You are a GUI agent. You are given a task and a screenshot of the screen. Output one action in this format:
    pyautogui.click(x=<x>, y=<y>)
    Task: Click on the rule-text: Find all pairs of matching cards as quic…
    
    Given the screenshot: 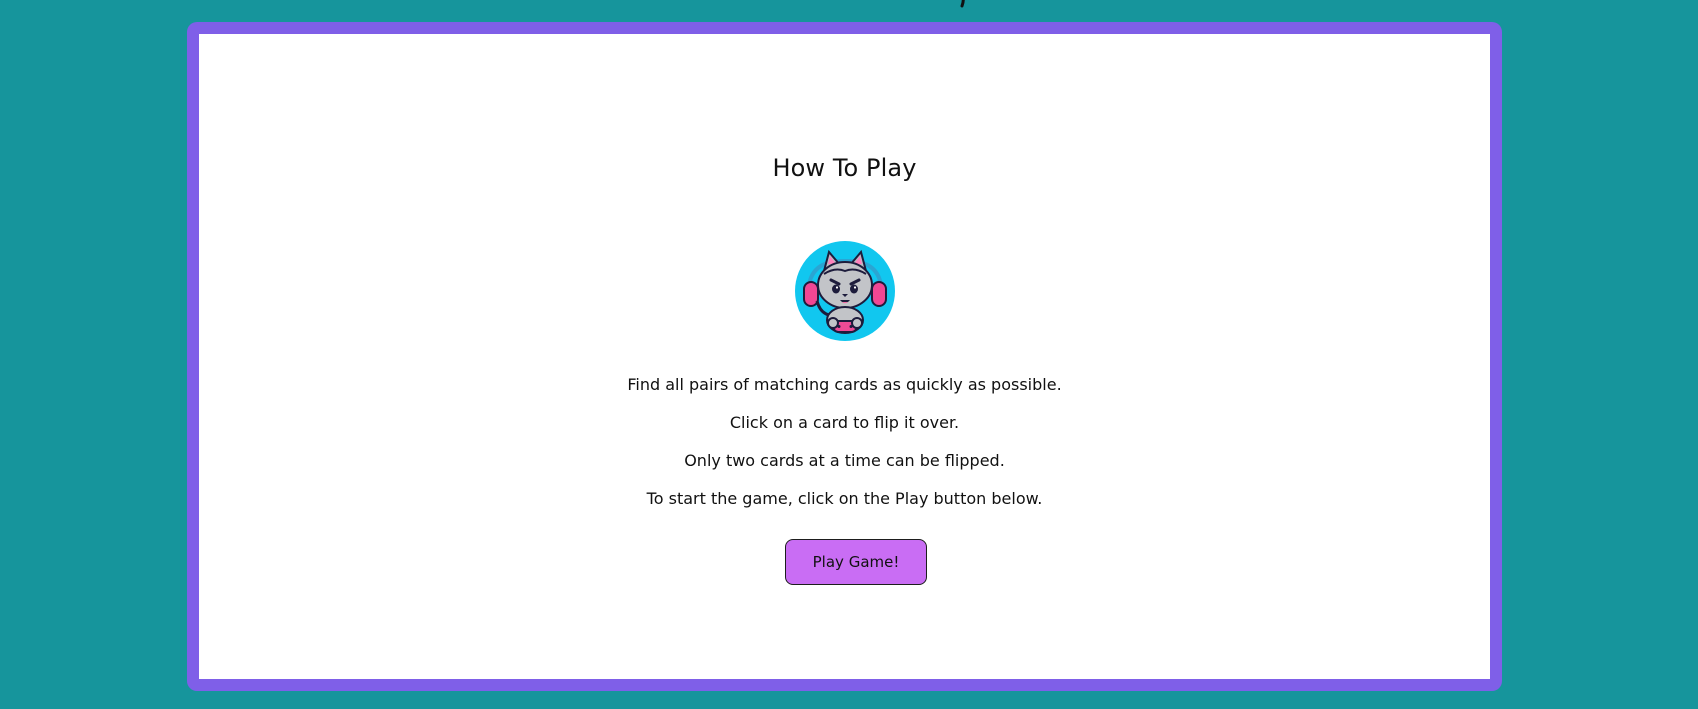 What is the action you would take?
    pyautogui.click(x=844, y=384)
    